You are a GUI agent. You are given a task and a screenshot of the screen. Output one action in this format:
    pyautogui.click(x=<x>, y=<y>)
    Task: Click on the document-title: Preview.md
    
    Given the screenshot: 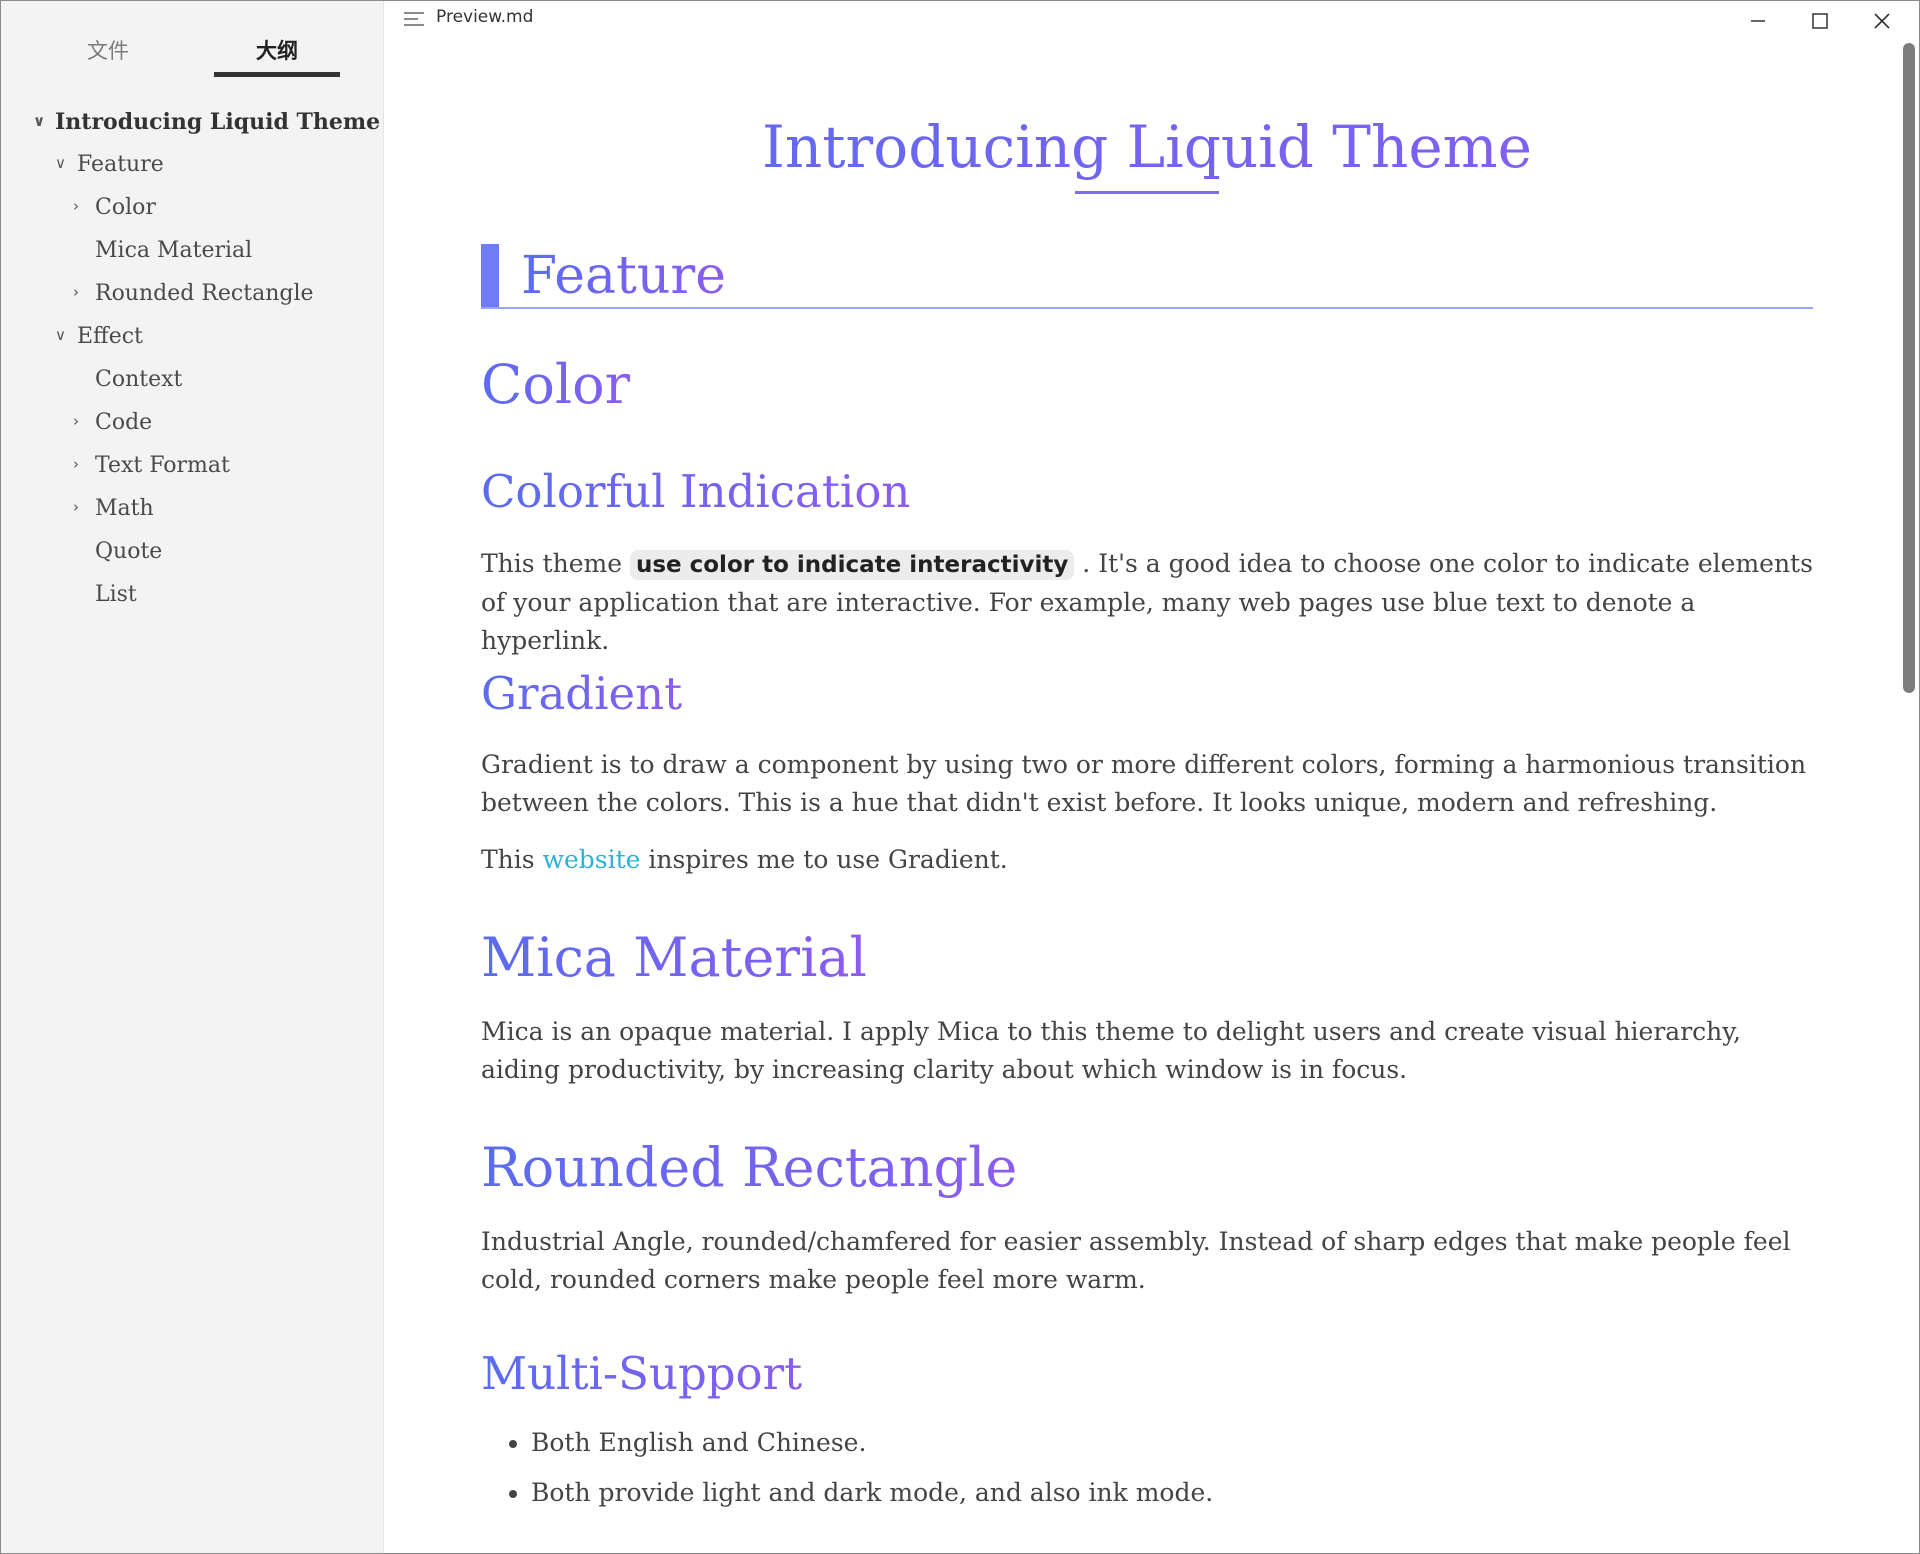 What is the action you would take?
    pyautogui.click(x=485, y=17)
    